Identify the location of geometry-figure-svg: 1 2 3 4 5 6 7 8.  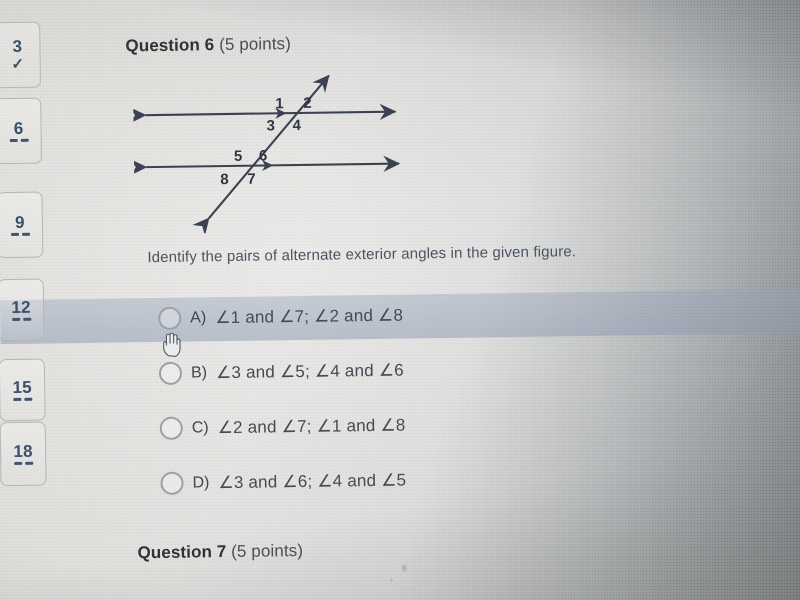
(265, 155).